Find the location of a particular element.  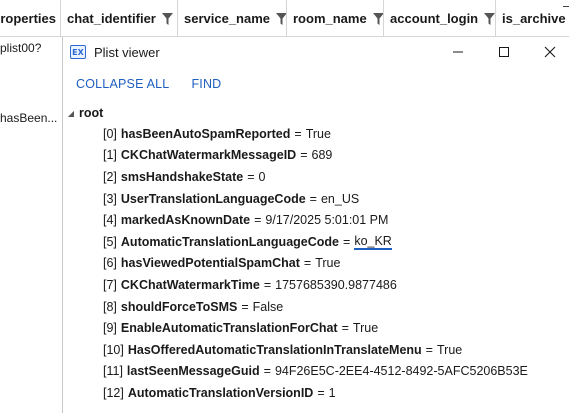

column-header-label: account_login is located at coordinates (434, 18).